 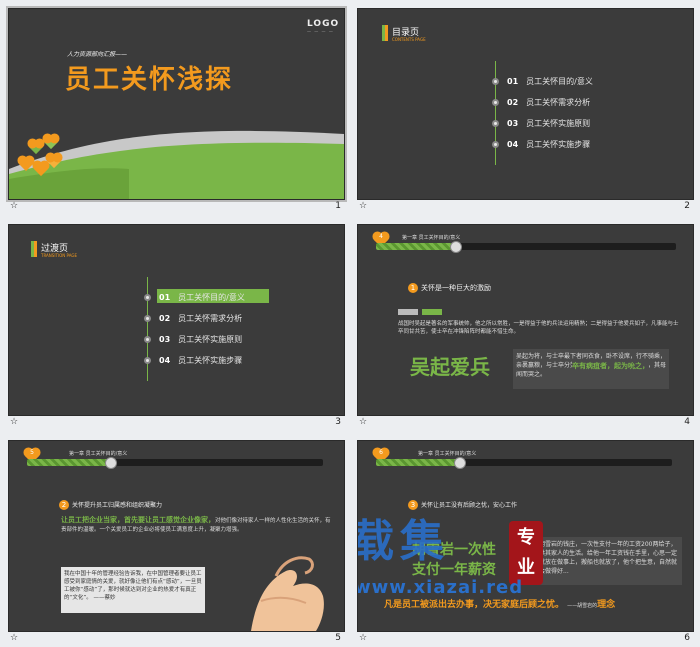 What do you see at coordinates (32, 452) in the screenshot?
I see `heart-number: 5` at bounding box center [32, 452].